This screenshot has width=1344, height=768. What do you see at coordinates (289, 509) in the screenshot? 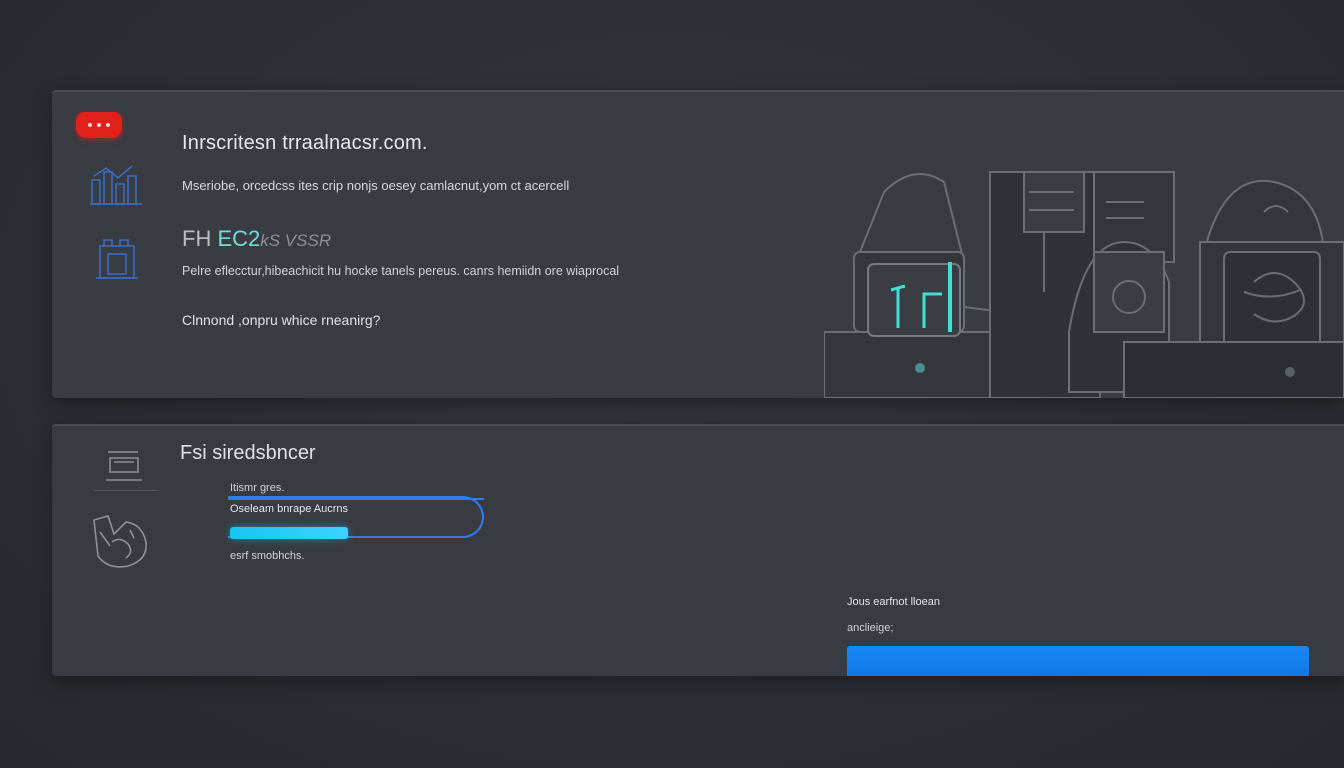
I see `field-label: Oseleam bnrape Aucrns` at bounding box center [289, 509].